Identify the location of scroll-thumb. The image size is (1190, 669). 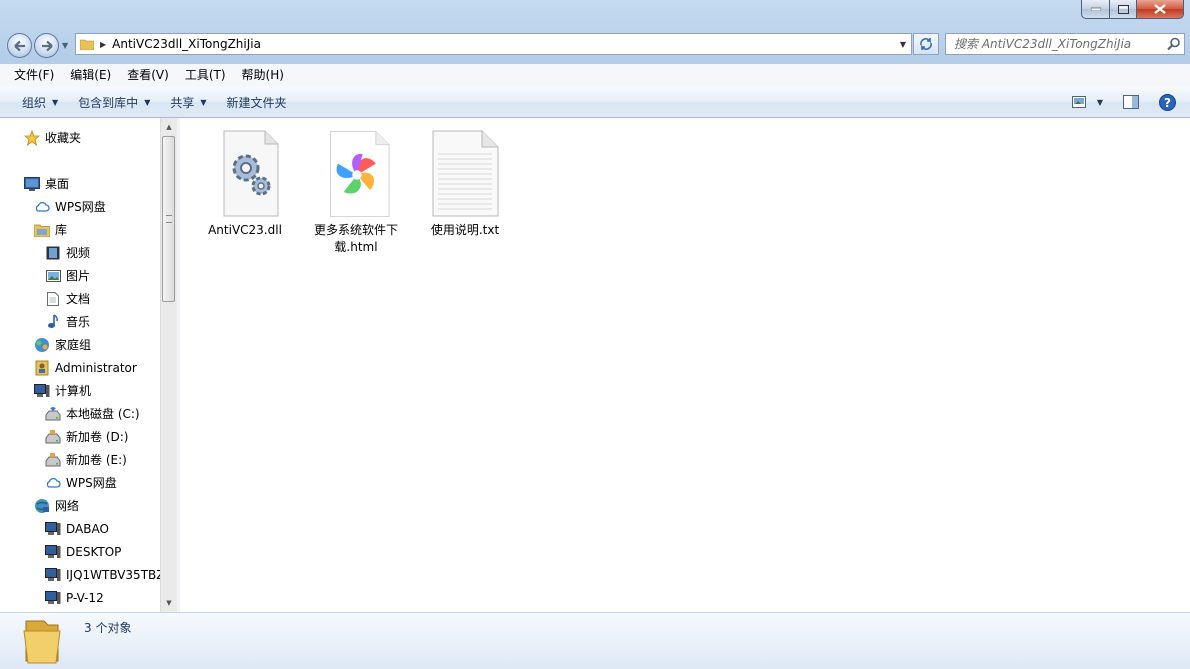
(168, 219).